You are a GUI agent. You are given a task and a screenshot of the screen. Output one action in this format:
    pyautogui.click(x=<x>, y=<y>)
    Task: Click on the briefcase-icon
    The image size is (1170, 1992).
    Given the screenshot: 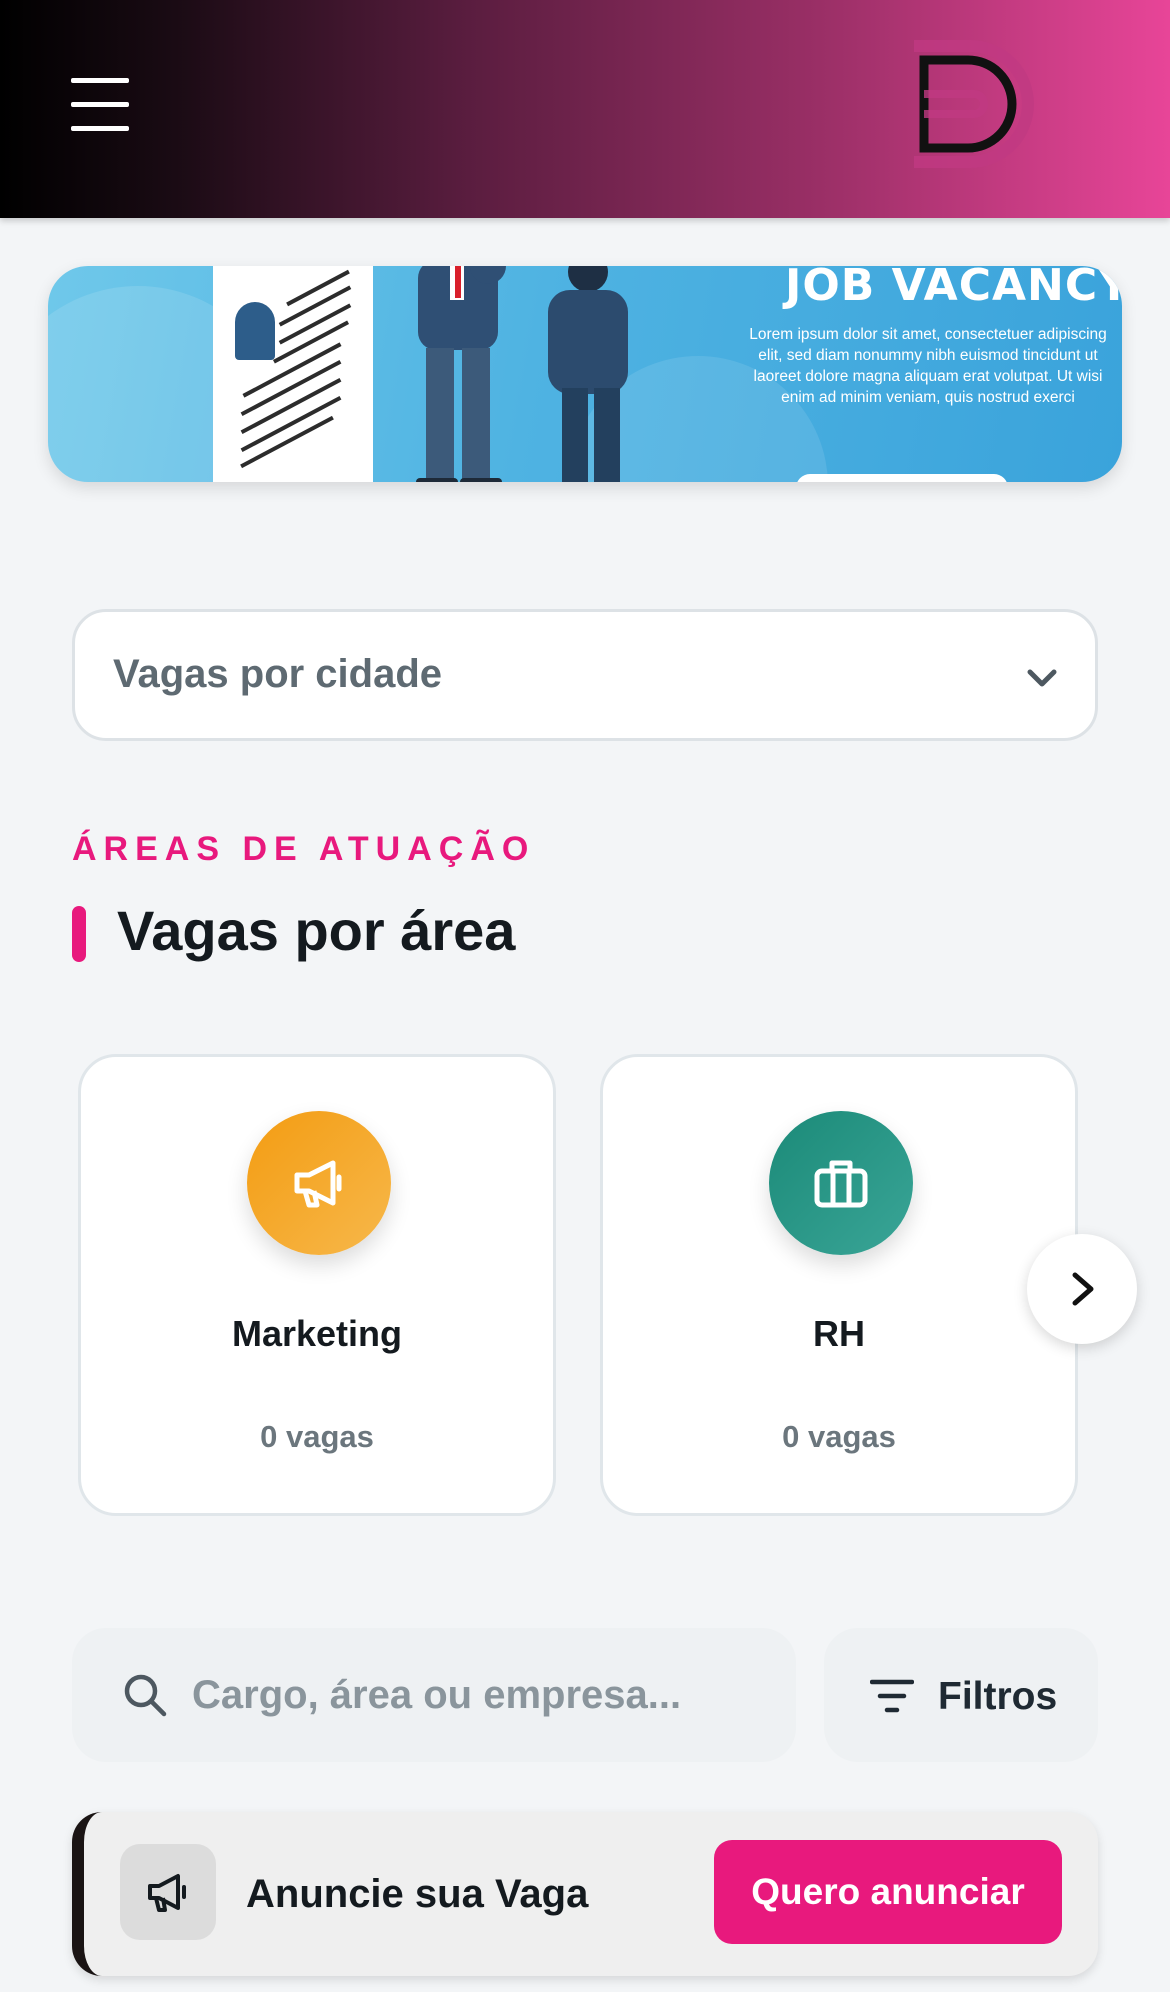 What is the action you would take?
    pyautogui.click(x=841, y=1183)
    